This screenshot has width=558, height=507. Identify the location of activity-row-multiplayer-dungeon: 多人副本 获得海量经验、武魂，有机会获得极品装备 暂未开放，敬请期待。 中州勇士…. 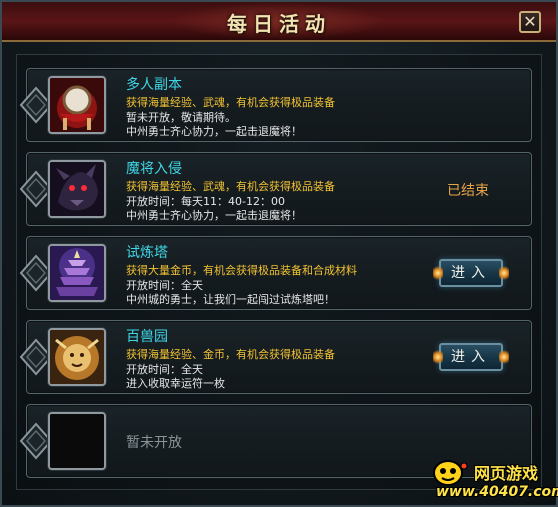
(275, 105).